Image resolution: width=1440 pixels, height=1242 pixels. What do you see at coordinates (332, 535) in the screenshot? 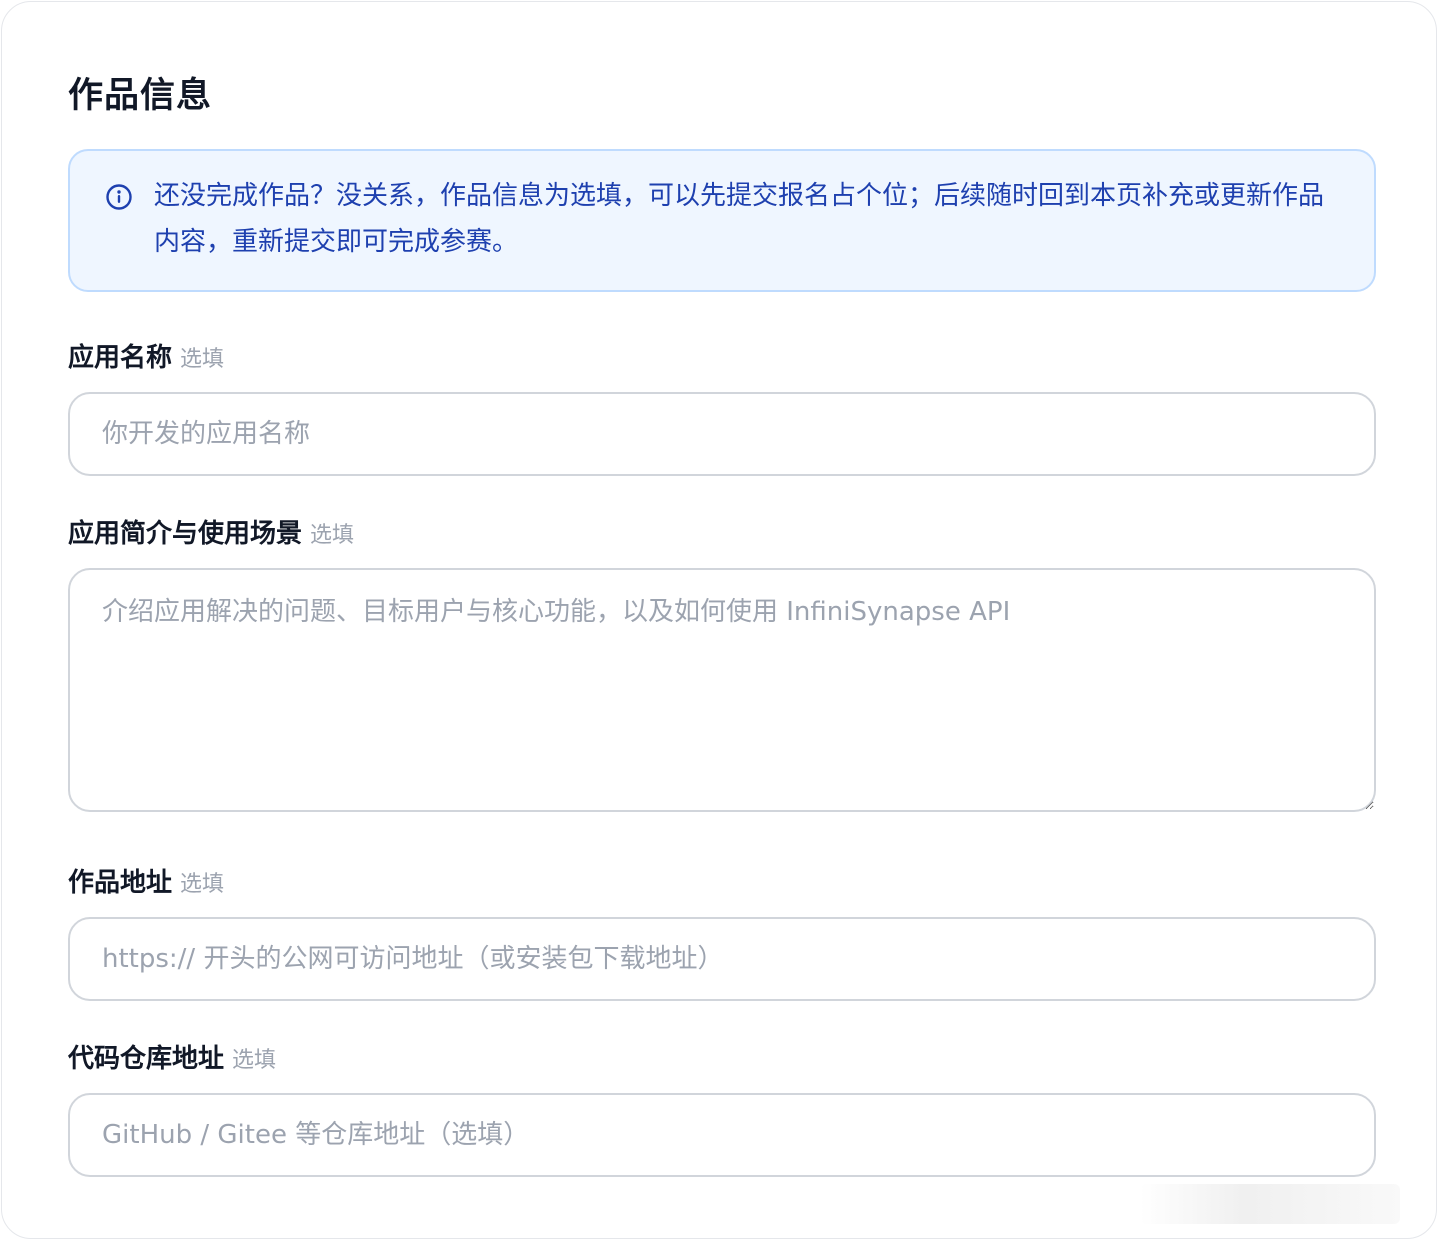
I see `app-description-optional-tag: 选填` at bounding box center [332, 535].